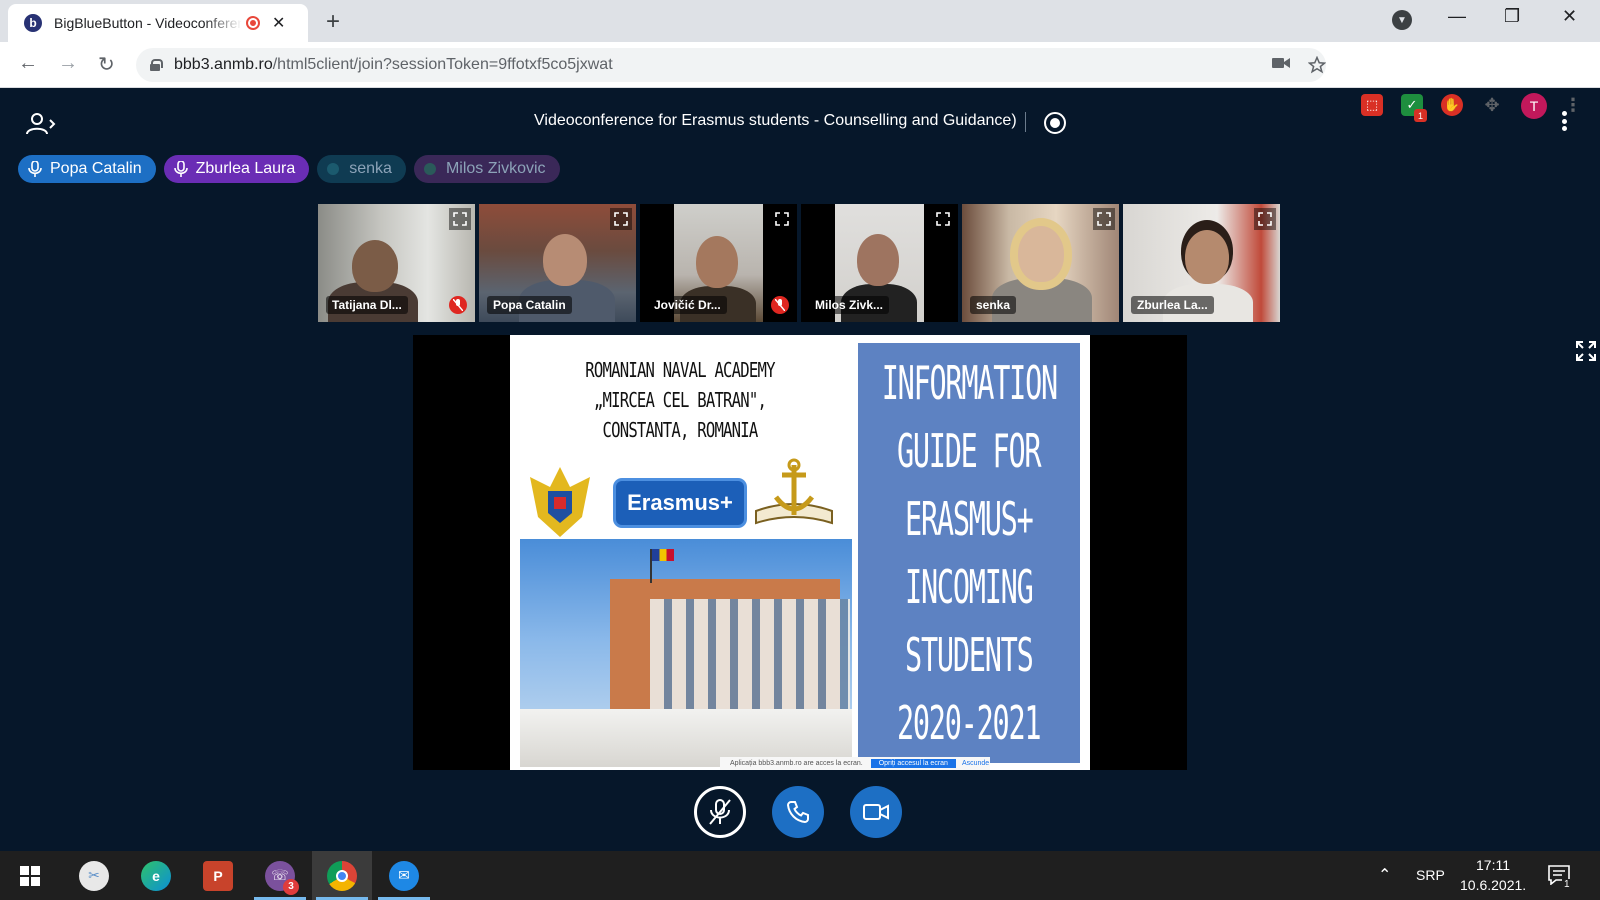 The width and height of the screenshot is (1600, 900). Describe the element at coordinates (33, 23) in the screenshot. I see `bigbluebutton-favicon-icon: b` at that location.